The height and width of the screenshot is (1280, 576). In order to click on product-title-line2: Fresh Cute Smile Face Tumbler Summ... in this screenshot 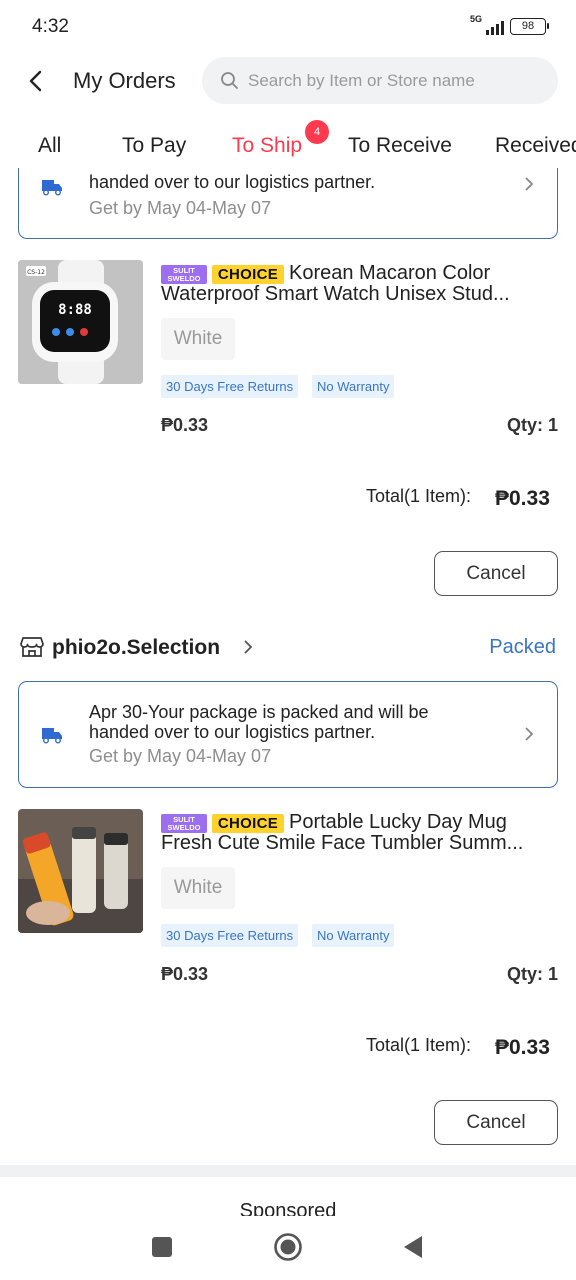, I will do `click(342, 843)`.